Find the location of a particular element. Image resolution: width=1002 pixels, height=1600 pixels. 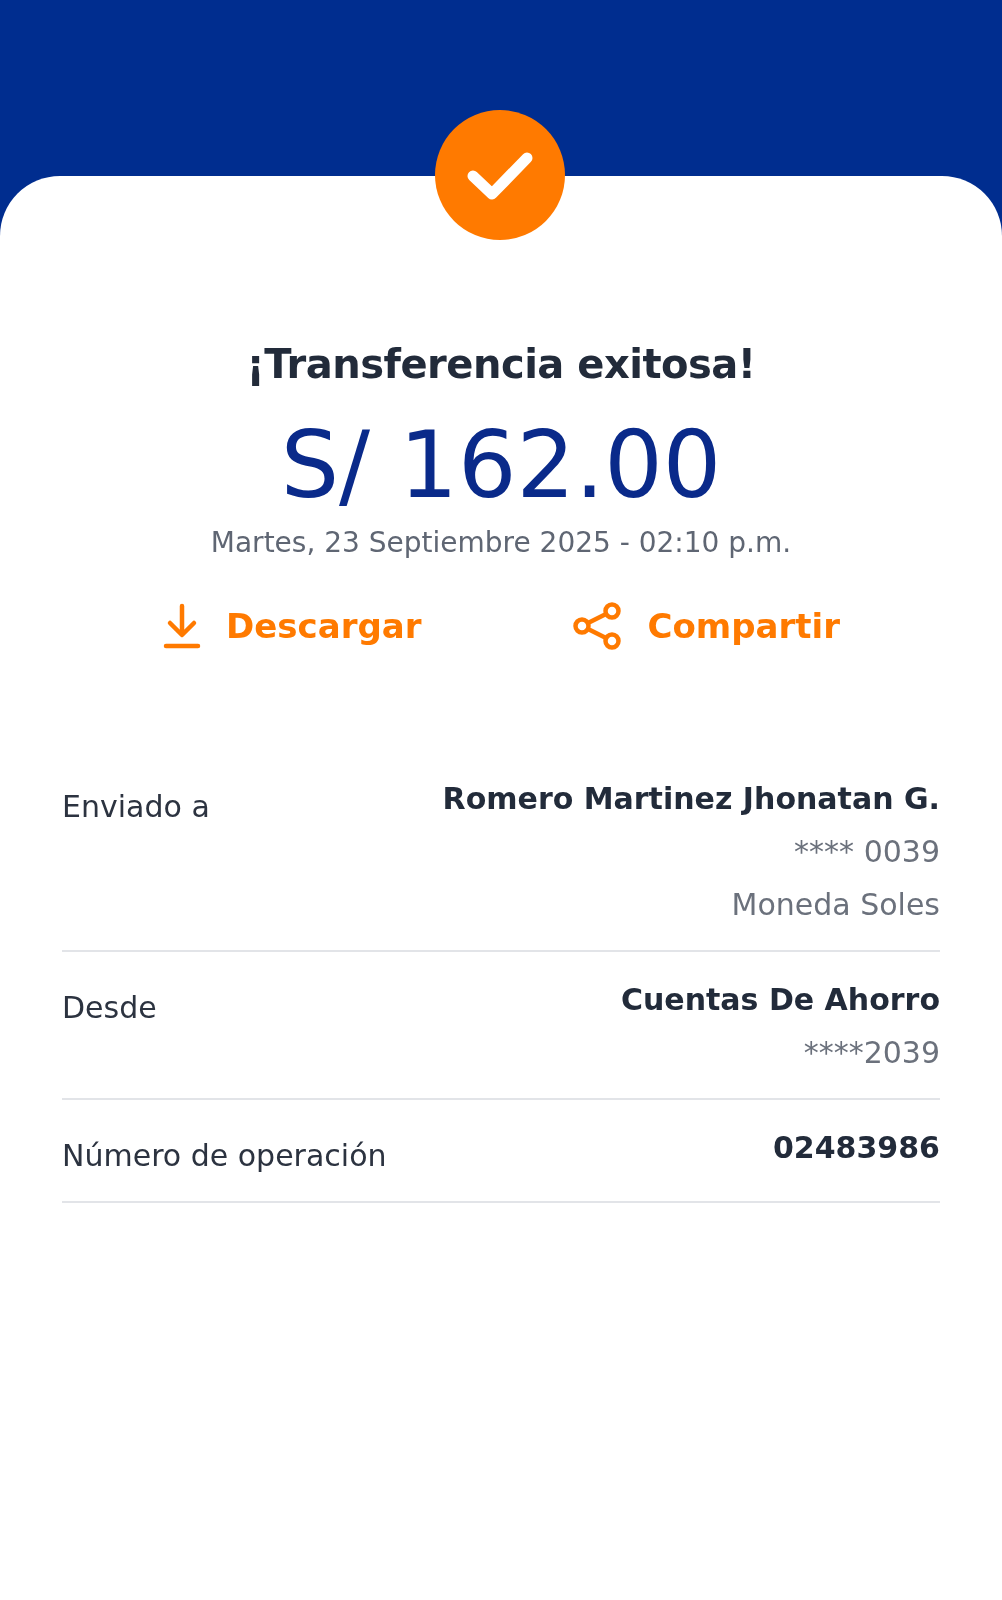

amount: S/ 162.00 is located at coordinates (501, 466).